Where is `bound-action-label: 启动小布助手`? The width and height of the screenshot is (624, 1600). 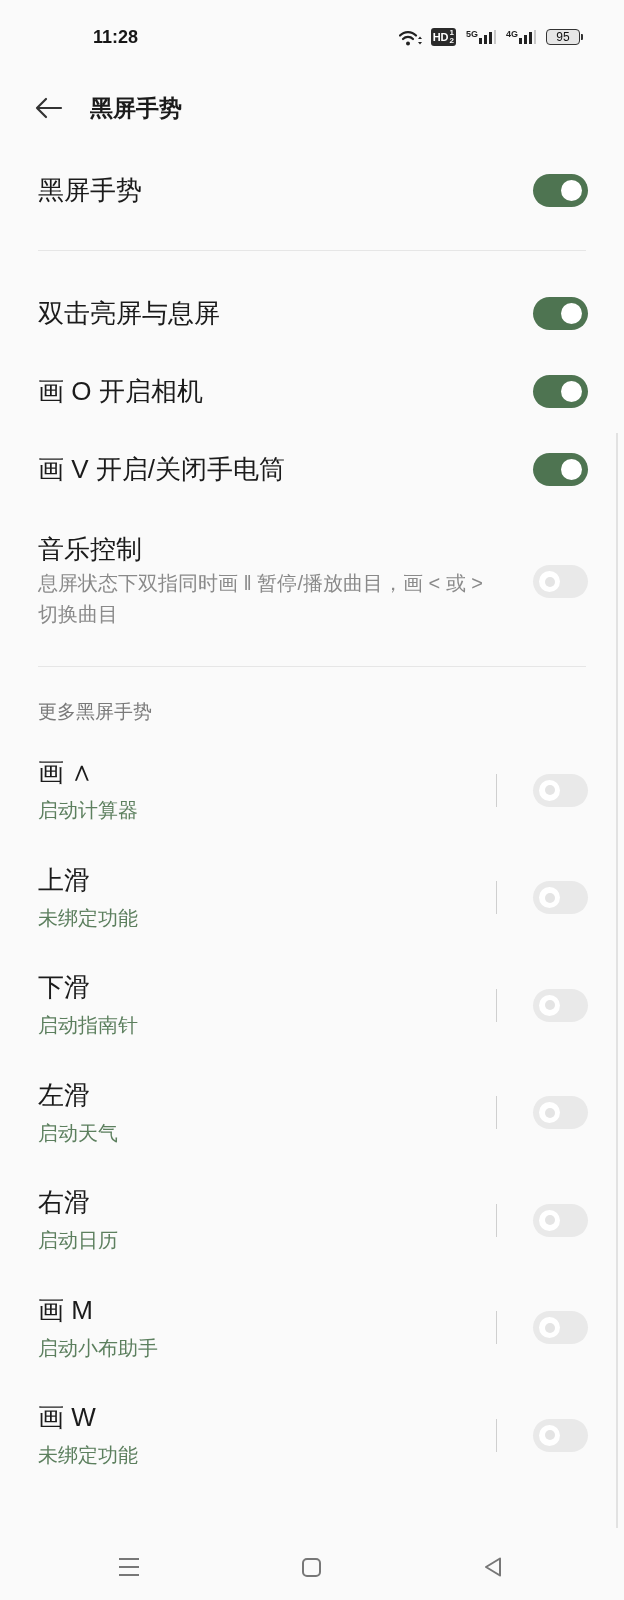 bound-action-label: 启动小布助手 is located at coordinates (98, 1348).